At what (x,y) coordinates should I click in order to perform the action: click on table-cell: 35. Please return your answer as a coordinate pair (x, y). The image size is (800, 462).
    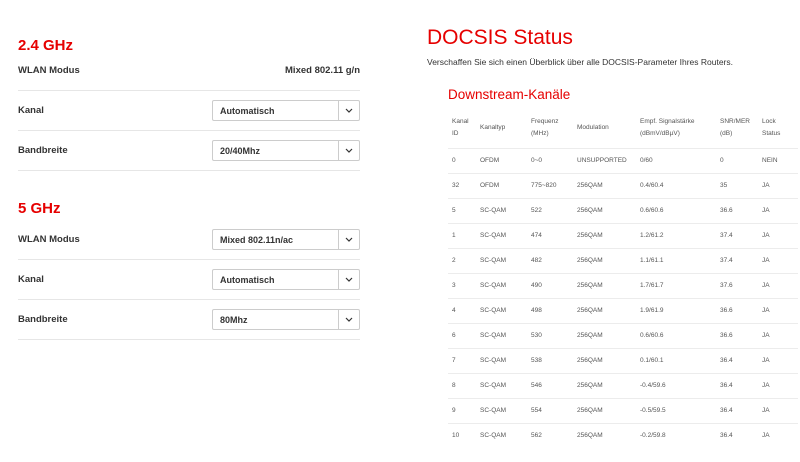
    Looking at the image, I should click on (724, 185).